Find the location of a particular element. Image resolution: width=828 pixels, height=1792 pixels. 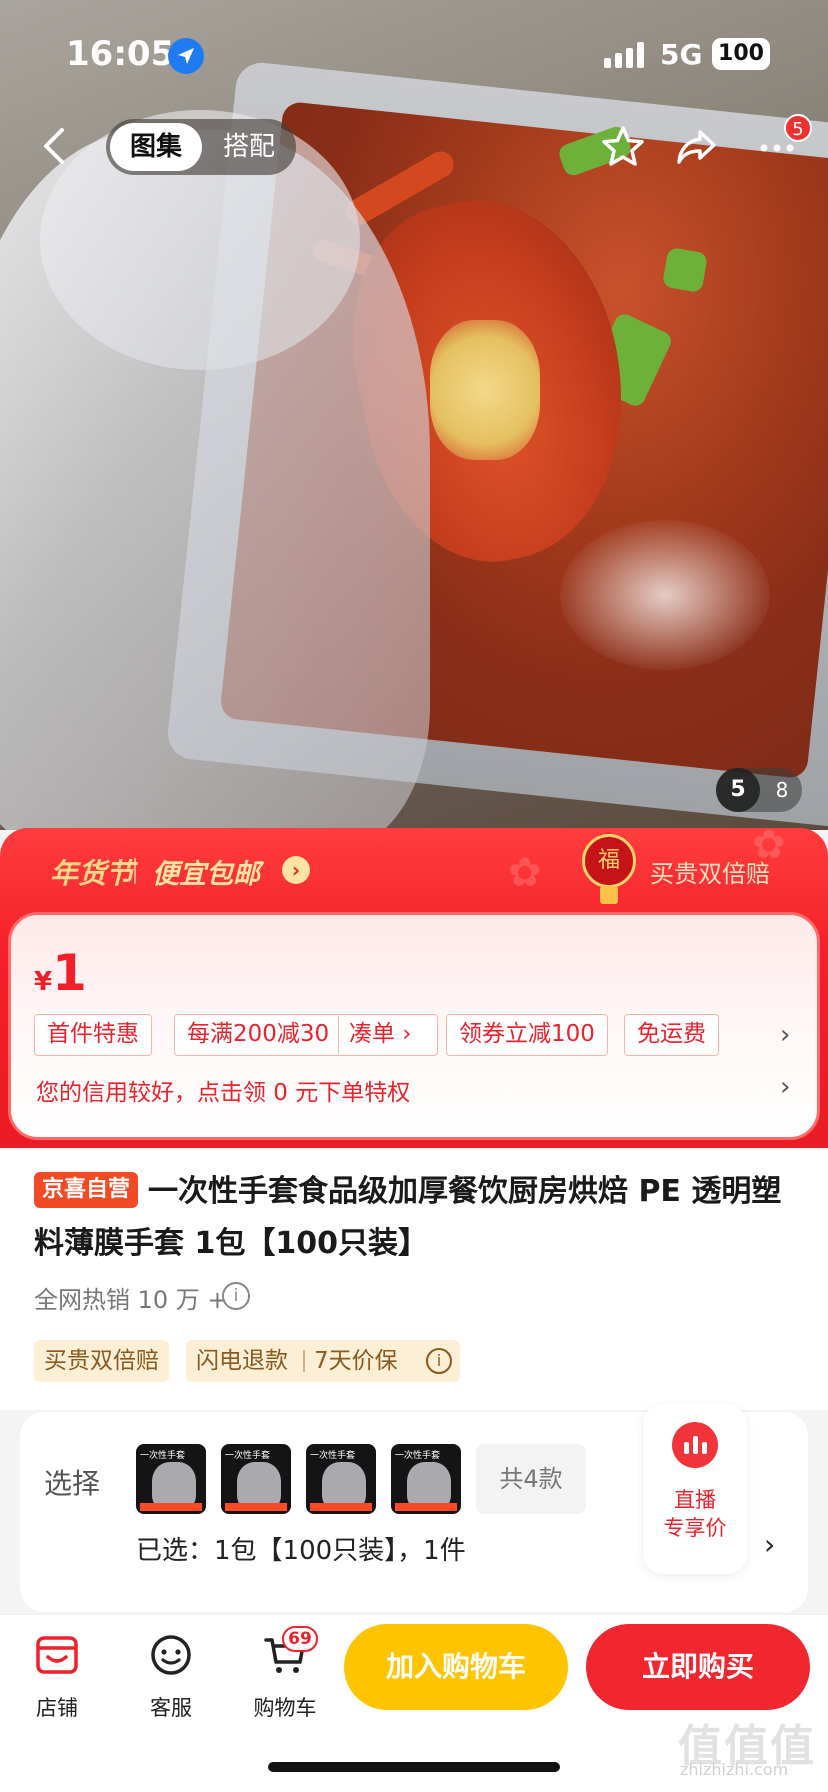

tab-gallery: 图集 is located at coordinates (156, 147).